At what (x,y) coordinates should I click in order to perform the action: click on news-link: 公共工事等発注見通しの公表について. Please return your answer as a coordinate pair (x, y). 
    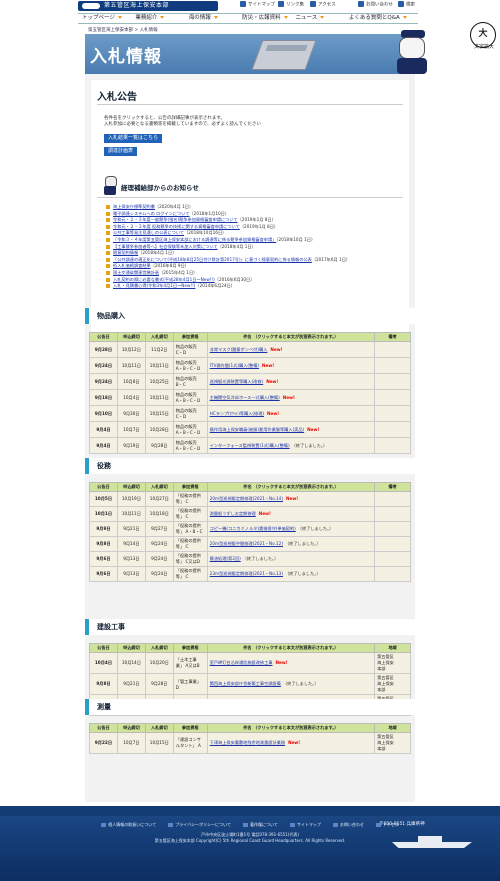
    Looking at the image, I should click on (148, 232).